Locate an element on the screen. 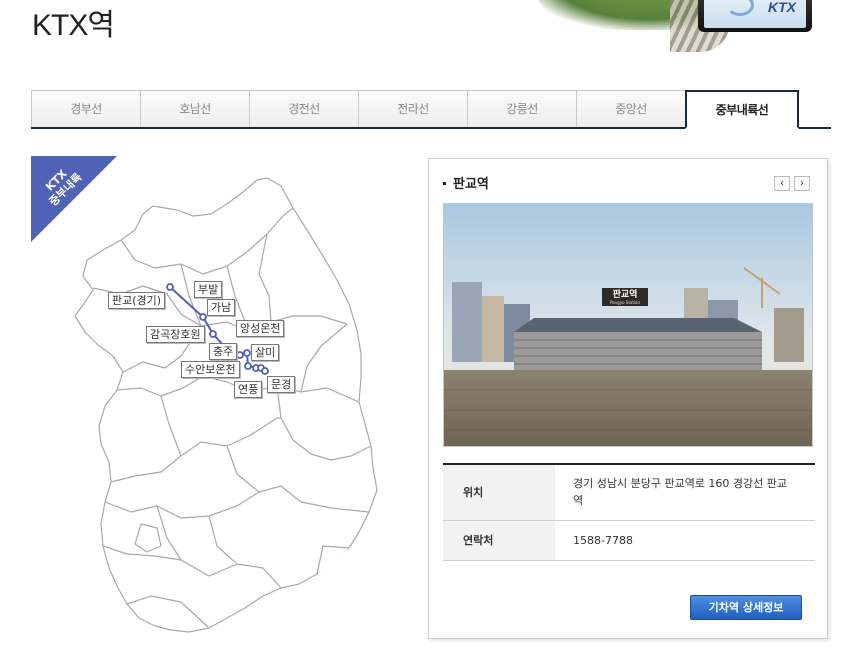  tab-honam: 호남선 is located at coordinates (195, 108).